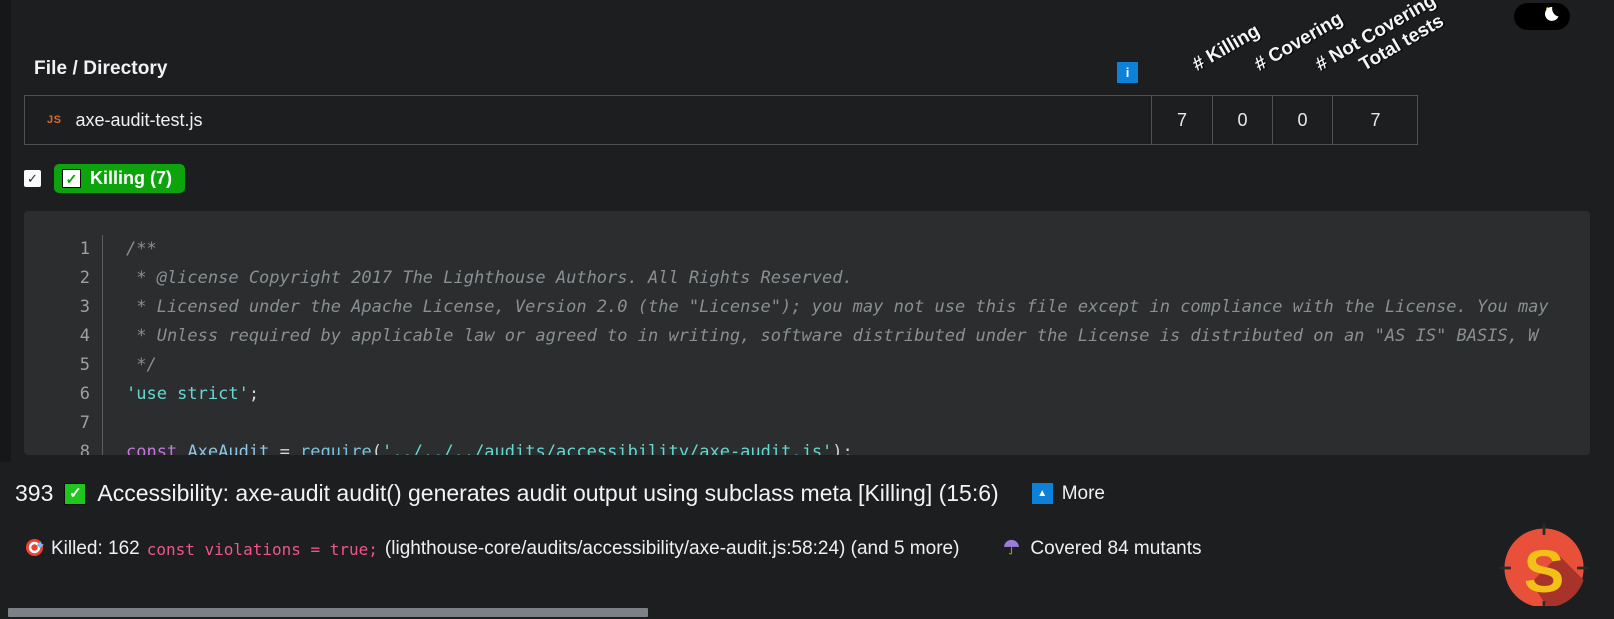  I want to click on test-passed-icon: ✓, so click(75, 493).